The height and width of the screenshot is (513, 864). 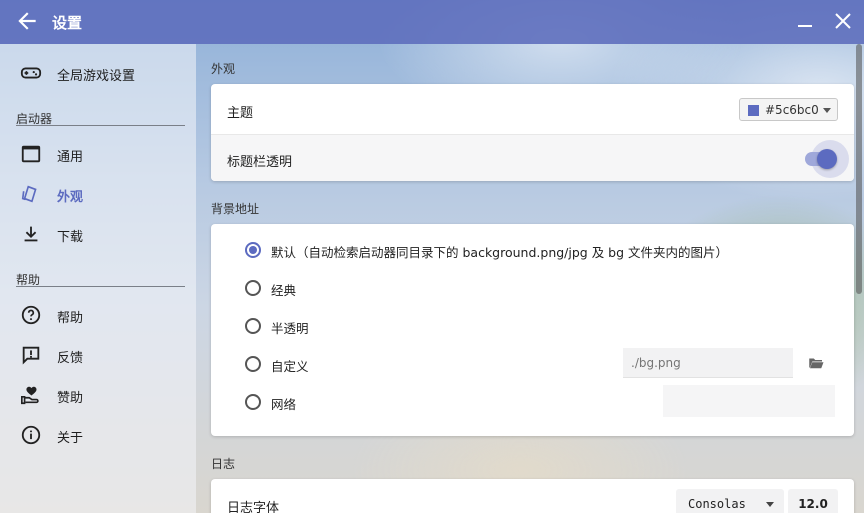 What do you see at coordinates (859, 169) in the screenshot?
I see `scrollbar-thumb` at bounding box center [859, 169].